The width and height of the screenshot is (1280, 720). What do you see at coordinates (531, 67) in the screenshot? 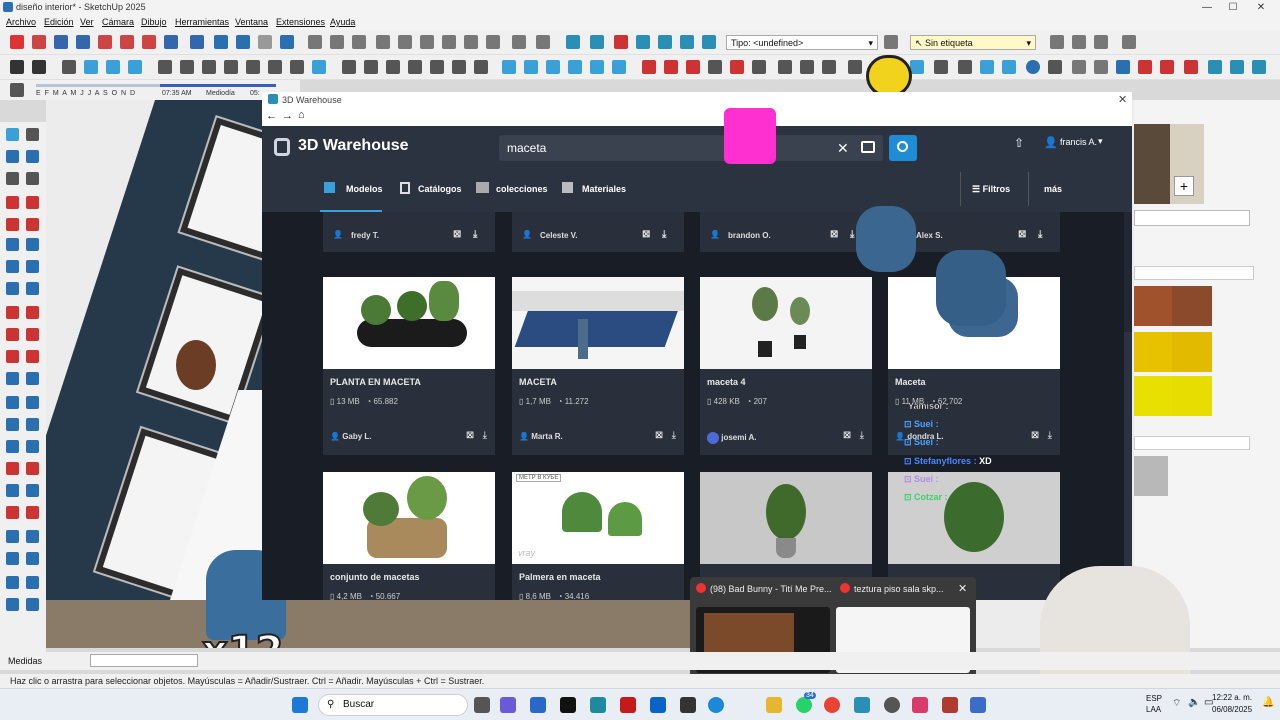
I see `solid-union-icon` at bounding box center [531, 67].